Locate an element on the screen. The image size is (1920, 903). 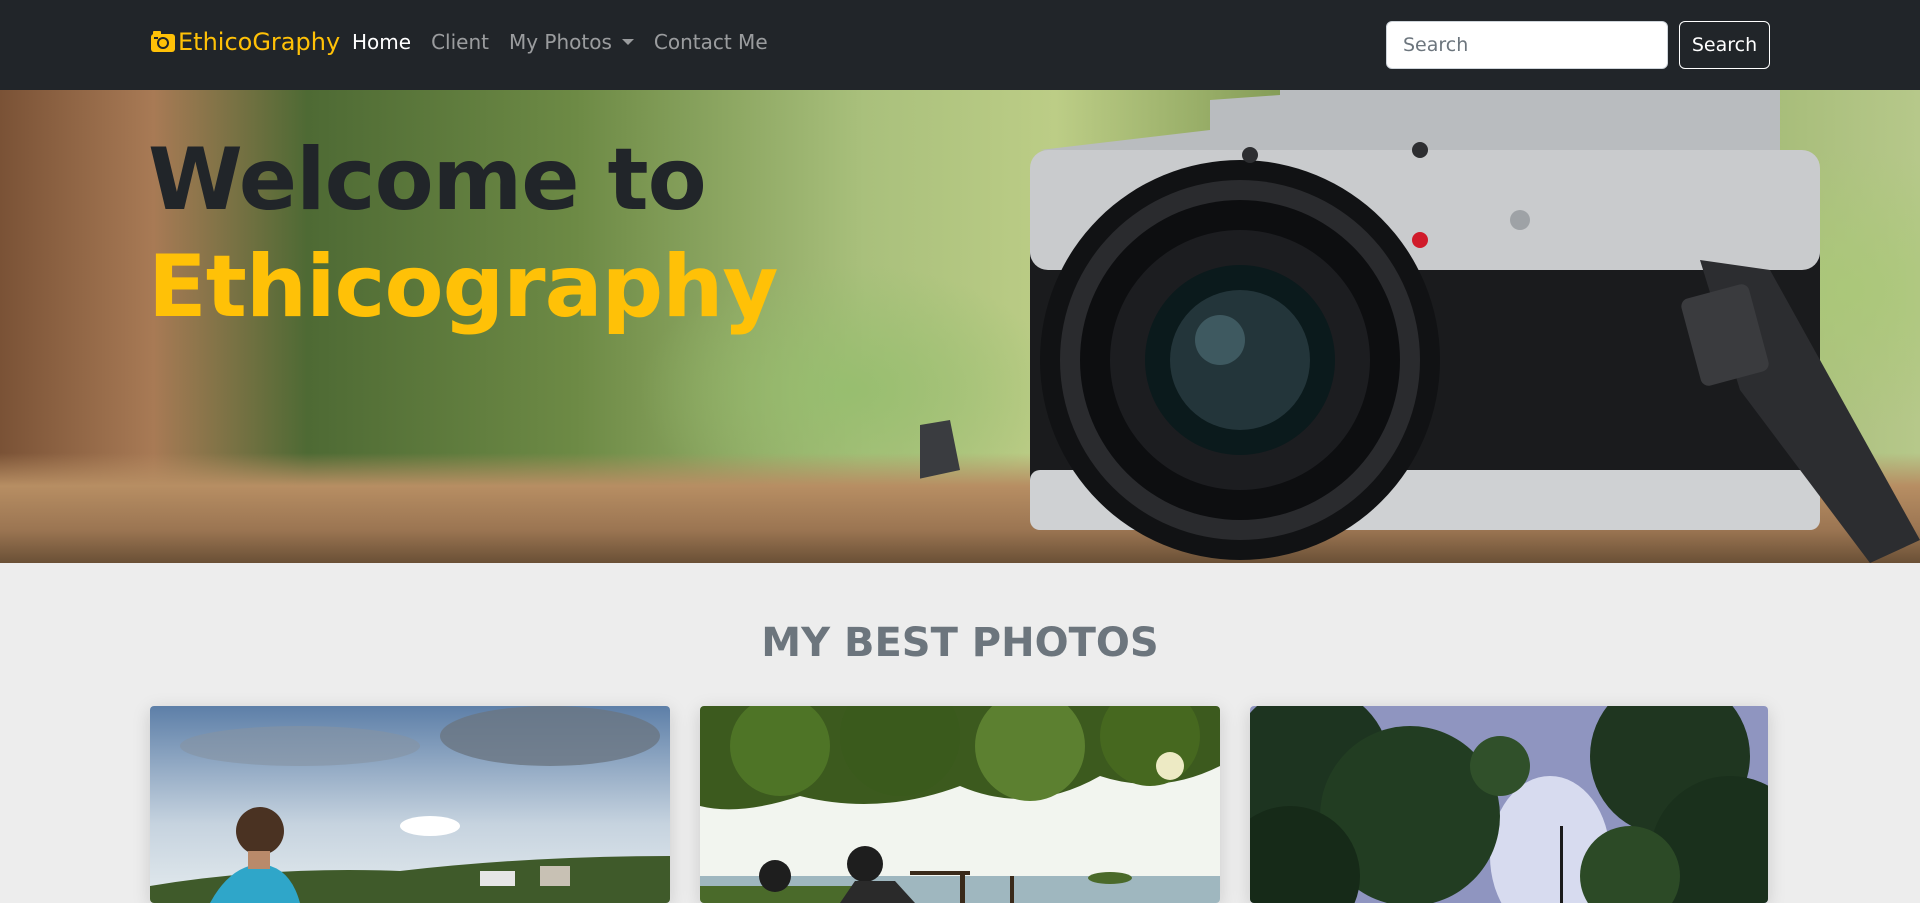
nav-link-contact: Contact Me is located at coordinates (711, 42).